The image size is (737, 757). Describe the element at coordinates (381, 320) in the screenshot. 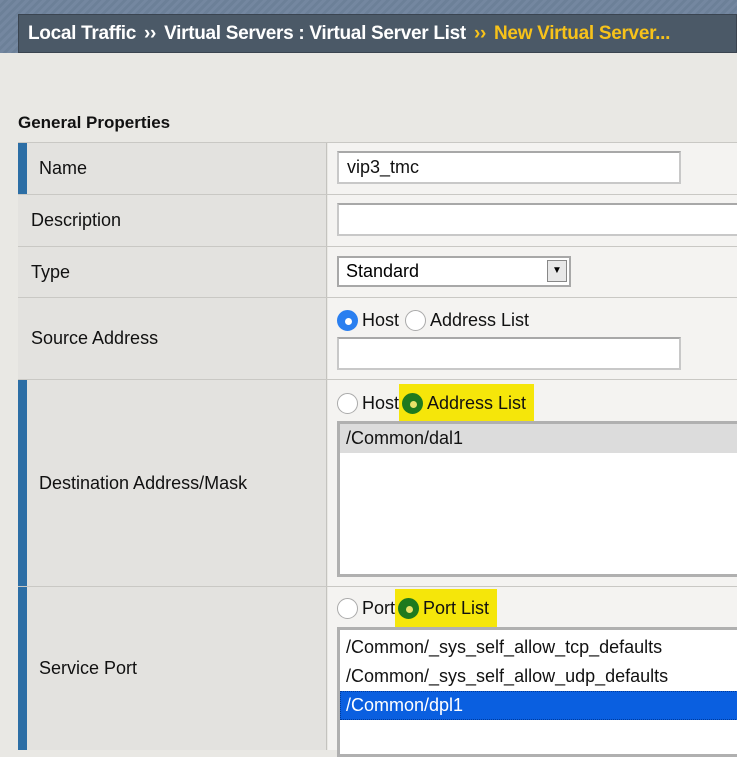

I see `source-host-label: Host` at that location.